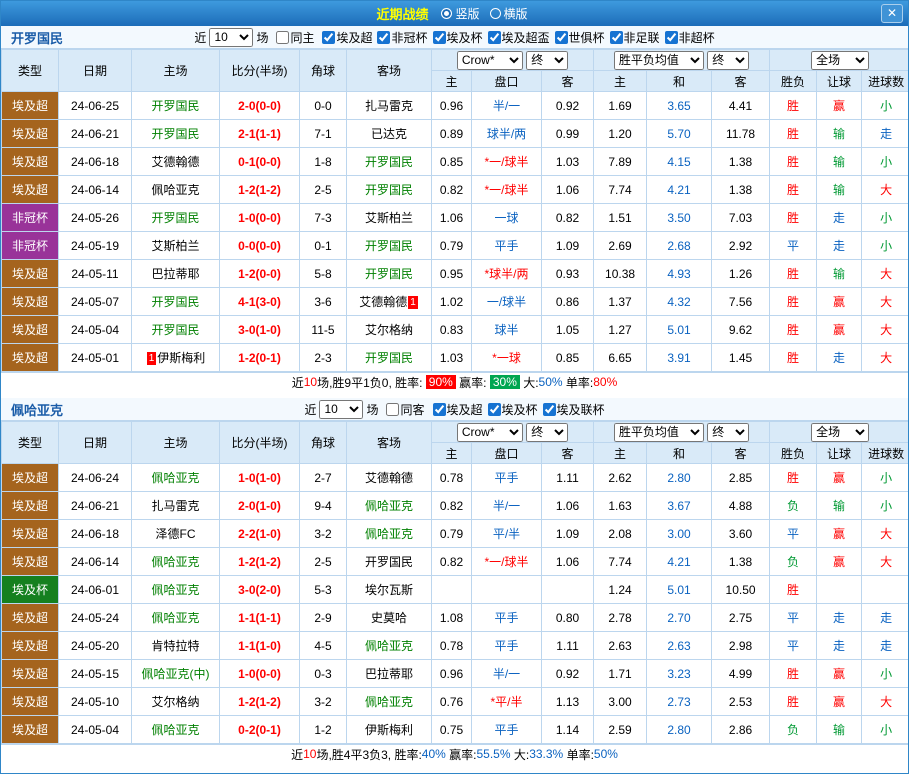 This screenshot has height=774, width=909. What do you see at coordinates (679, 161) in the screenshot?
I see `avg-draw-cell: 4.15` at bounding box center [679, 161].